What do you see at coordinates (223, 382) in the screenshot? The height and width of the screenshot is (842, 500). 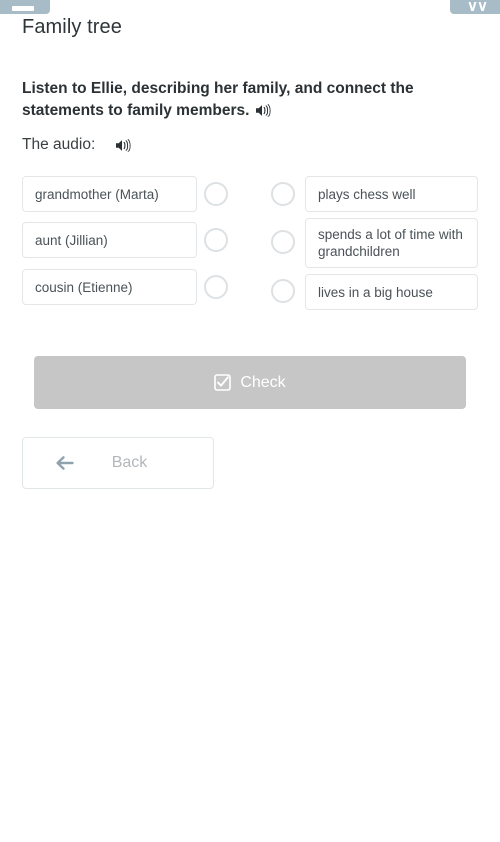 I see `checkbox-checked-icon` at bounding box center [223, 382].